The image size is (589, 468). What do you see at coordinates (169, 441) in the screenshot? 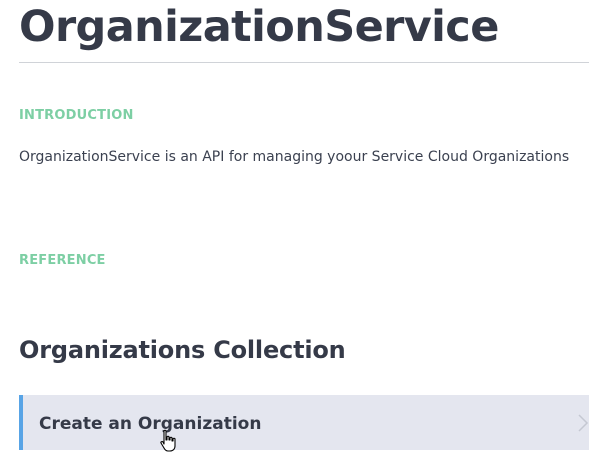
I see `hand-pointer-icon` at bounding box center [169, 441].